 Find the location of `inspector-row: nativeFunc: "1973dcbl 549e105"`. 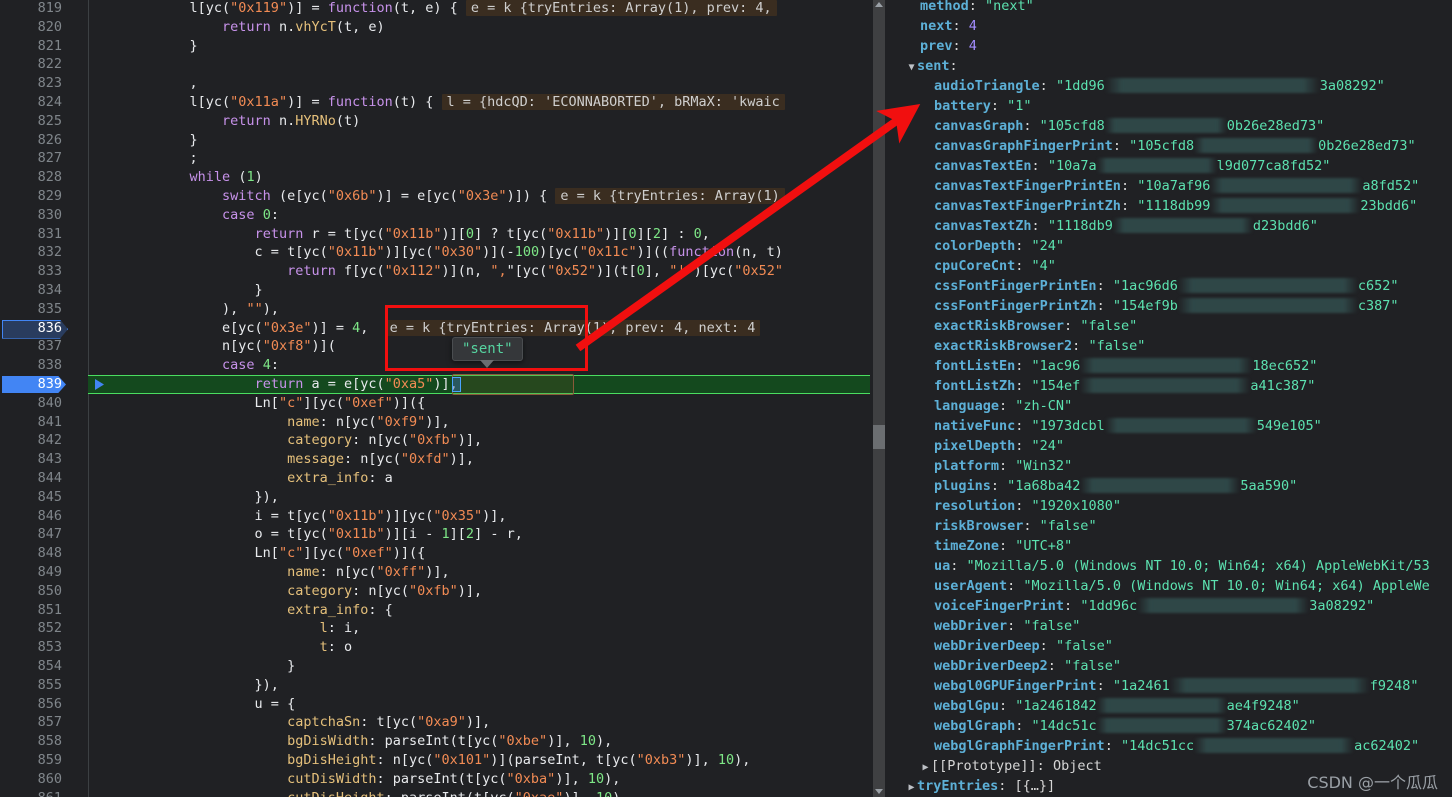

inspector-row: nativeFunc: "1973dcbl 549e105" is located at coordinates (1128, 426).